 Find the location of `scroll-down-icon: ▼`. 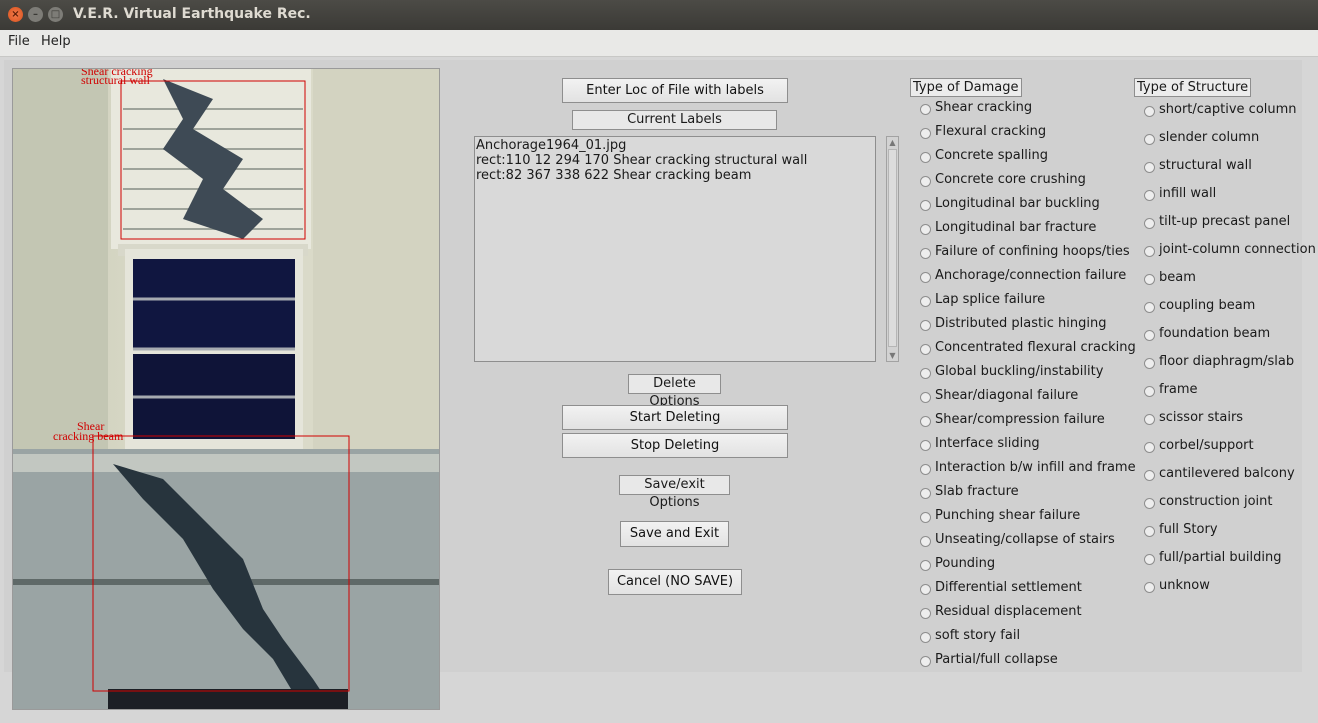

scroll-down-icon: ▼ is located at coordinates (892, 355).